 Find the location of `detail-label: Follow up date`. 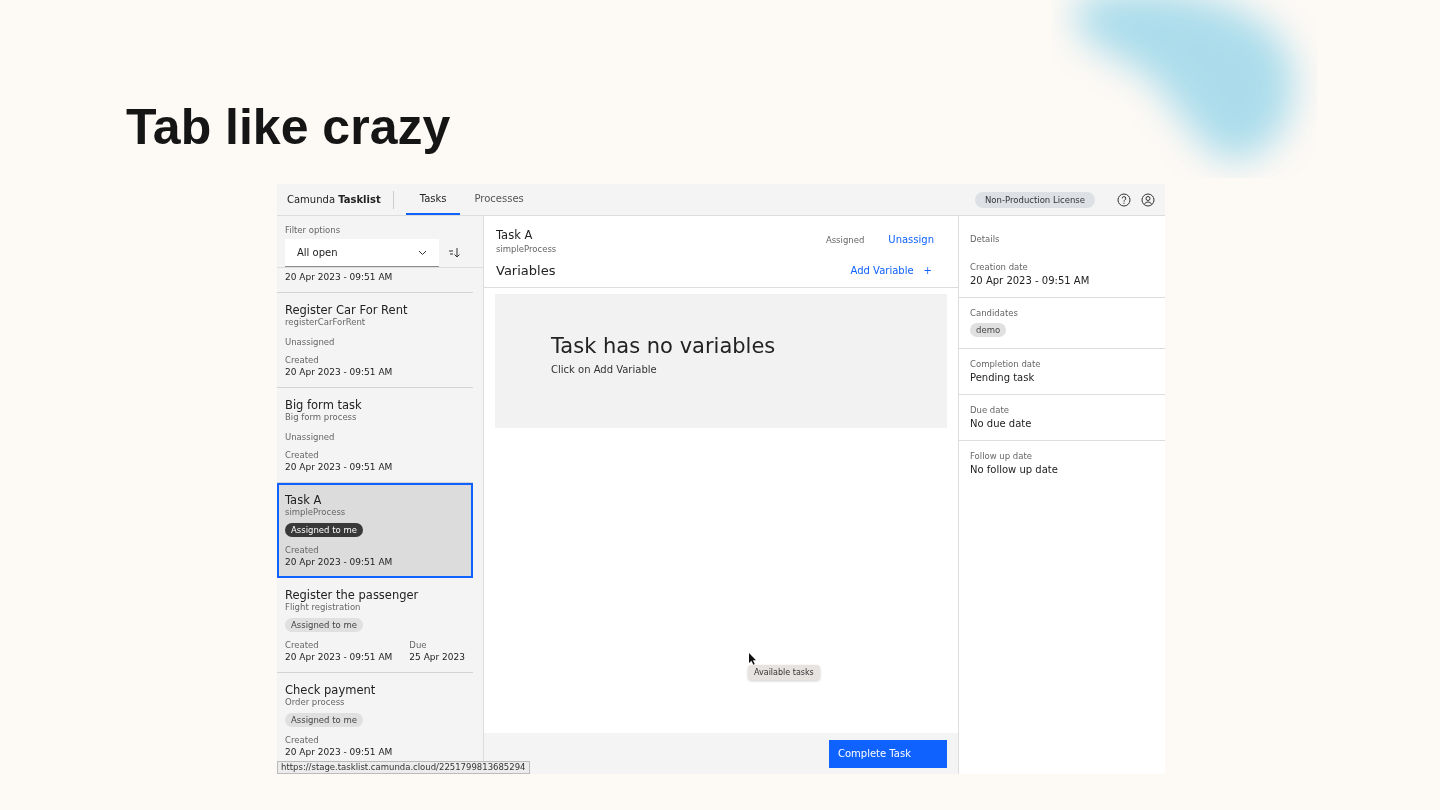

detail-label: Follow up date is located at coordinates (1001, 456).